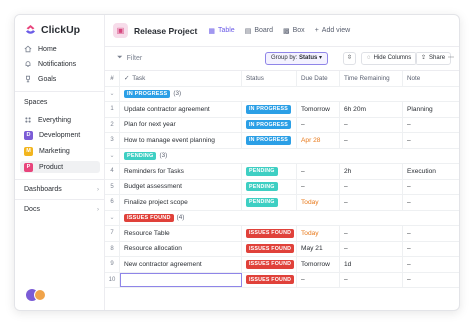 The image size is (474, 325). What do you see at coordinates (181, 202) in the screenshot?
I see `task-name-cell: Finalize project scope` at bounding box center [181, 202].